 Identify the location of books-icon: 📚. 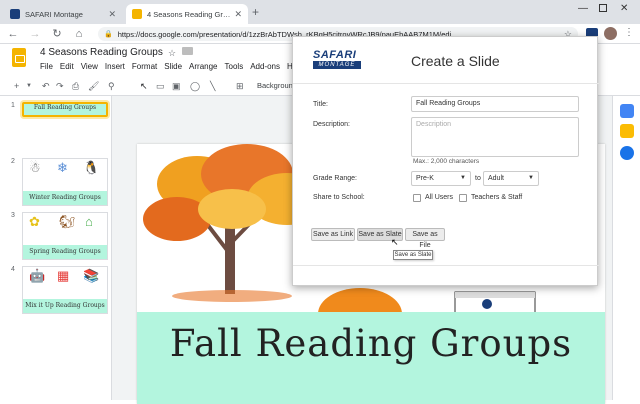
(91, 275).